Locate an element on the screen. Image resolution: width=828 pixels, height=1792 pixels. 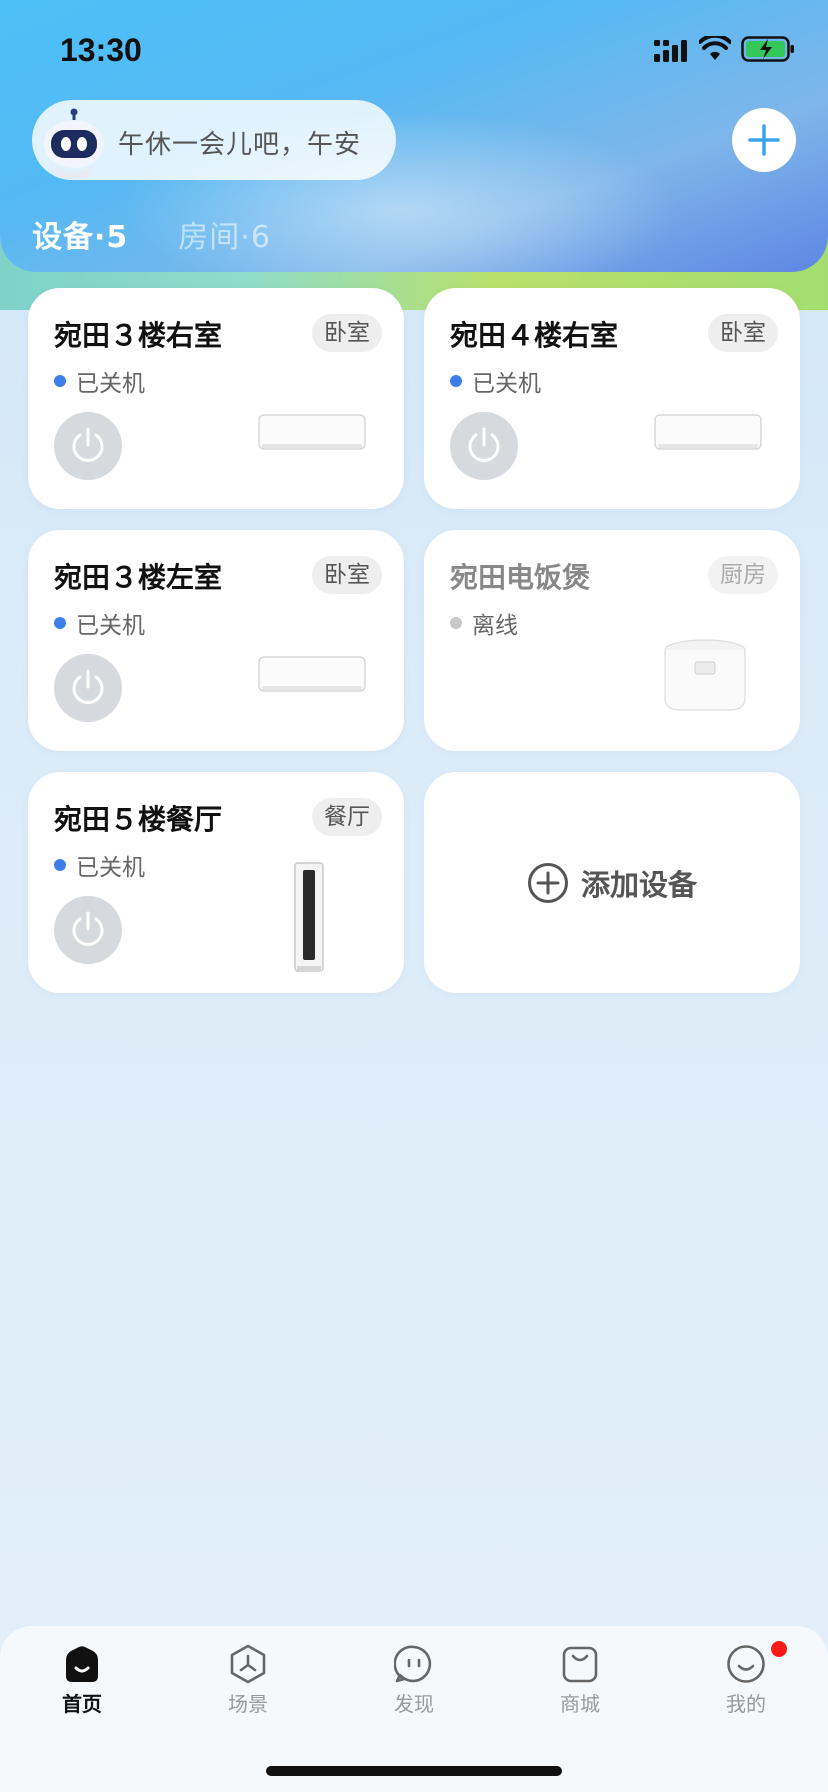
status-bar: 13:30 is located at coordinates (414, 50).